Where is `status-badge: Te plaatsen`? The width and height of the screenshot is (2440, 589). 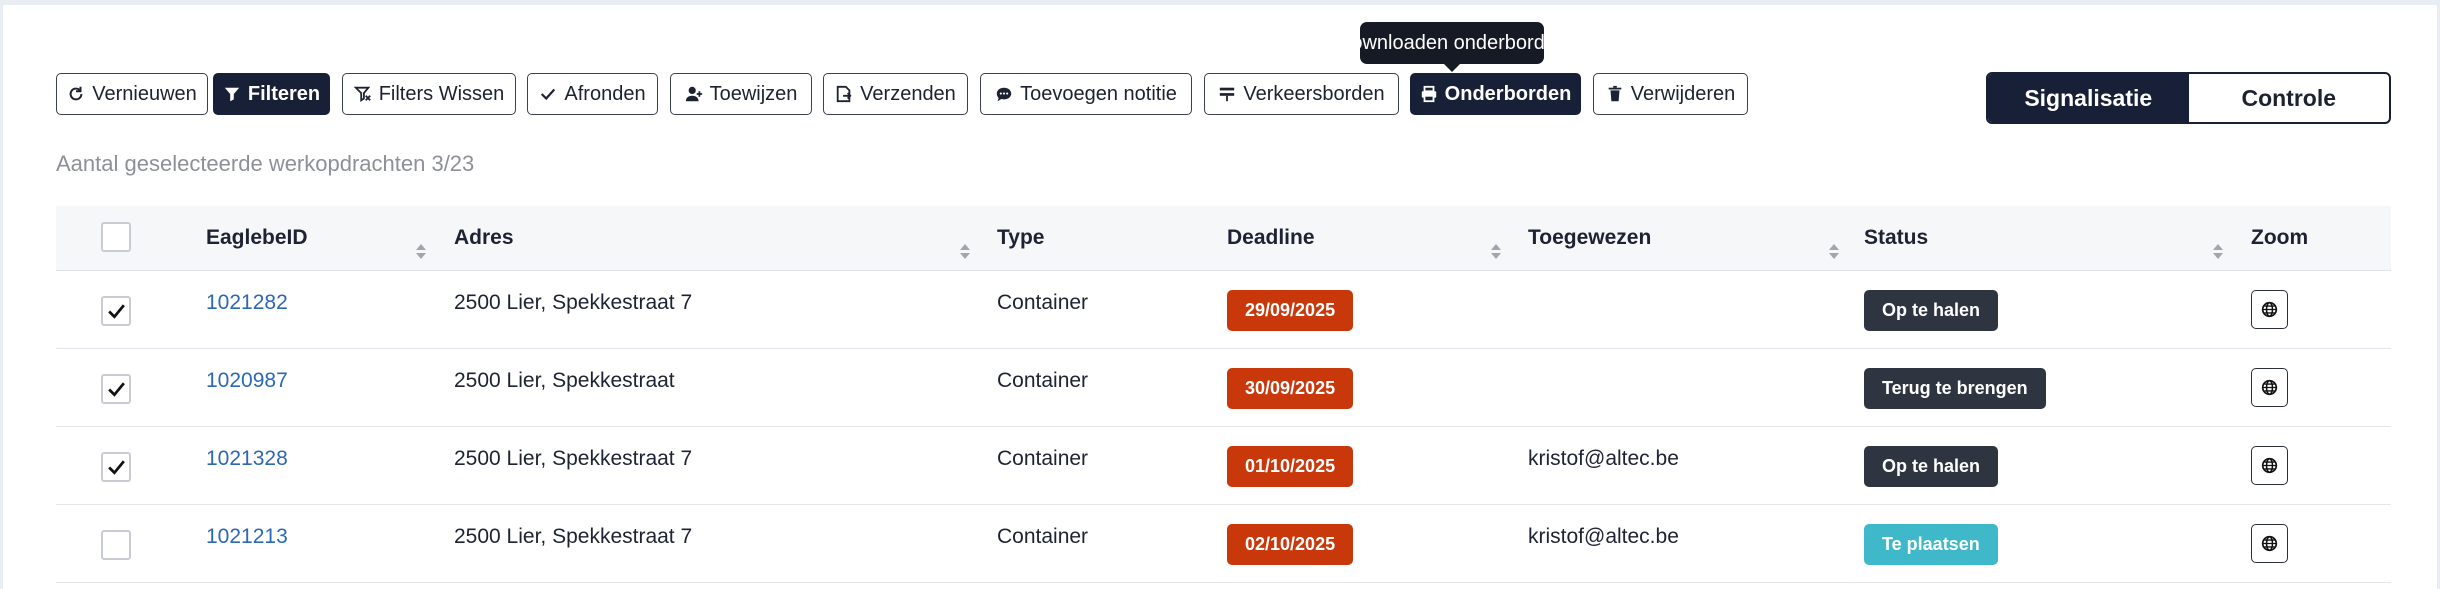
status-badge: Te plaatsen is located at coordinates (1931, 544).